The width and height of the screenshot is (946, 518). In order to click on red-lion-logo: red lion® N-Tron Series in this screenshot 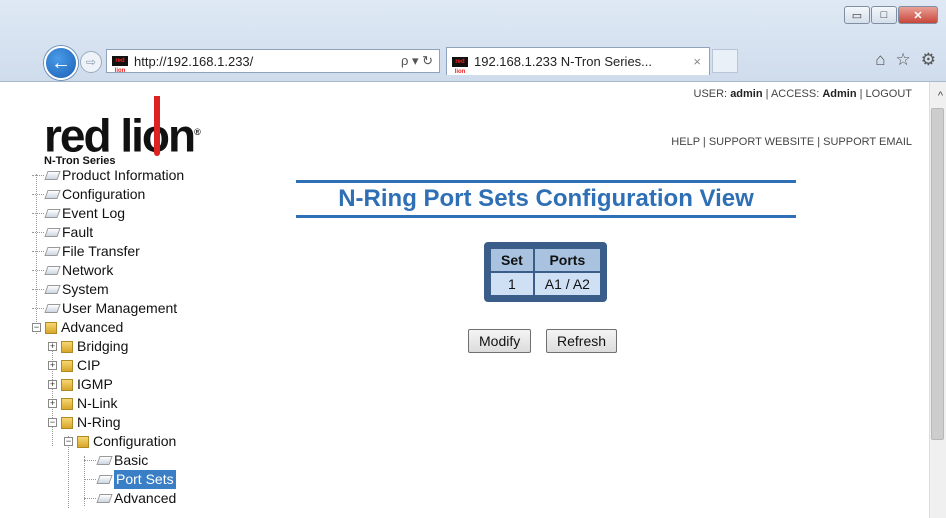, I will do `click(122, 138)`.